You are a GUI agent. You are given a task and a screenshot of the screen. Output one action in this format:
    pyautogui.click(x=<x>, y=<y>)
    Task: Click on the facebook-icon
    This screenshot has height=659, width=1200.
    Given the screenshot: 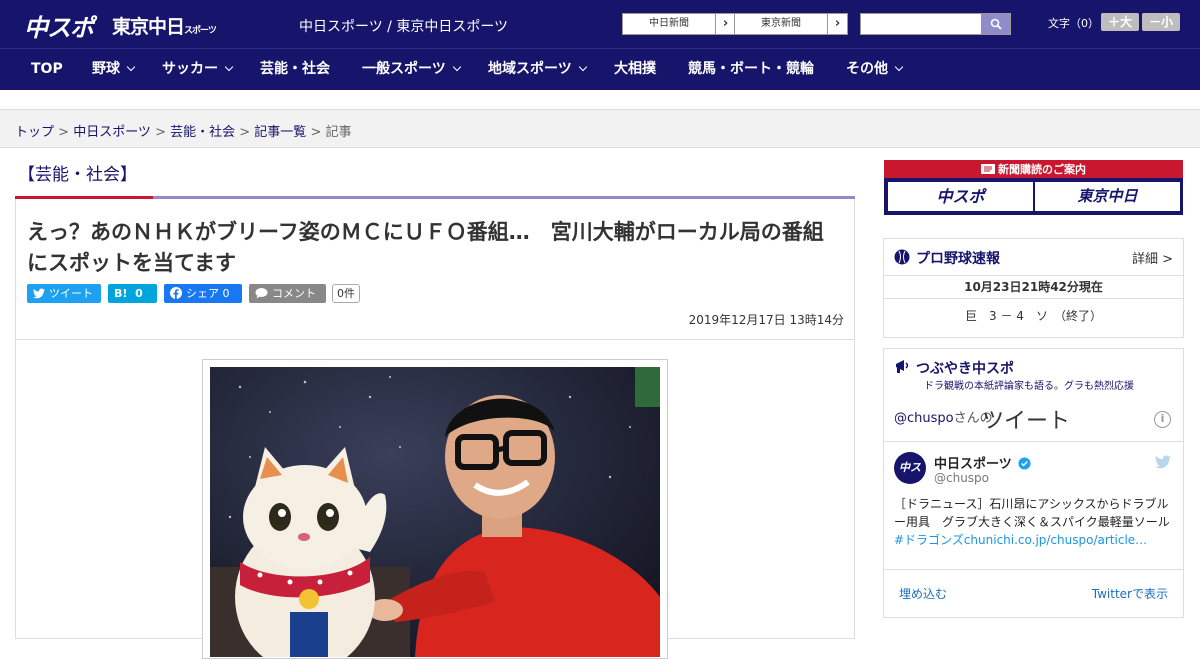 What is the action you would take?
    pyautogui.click(x=176, y=293)
    